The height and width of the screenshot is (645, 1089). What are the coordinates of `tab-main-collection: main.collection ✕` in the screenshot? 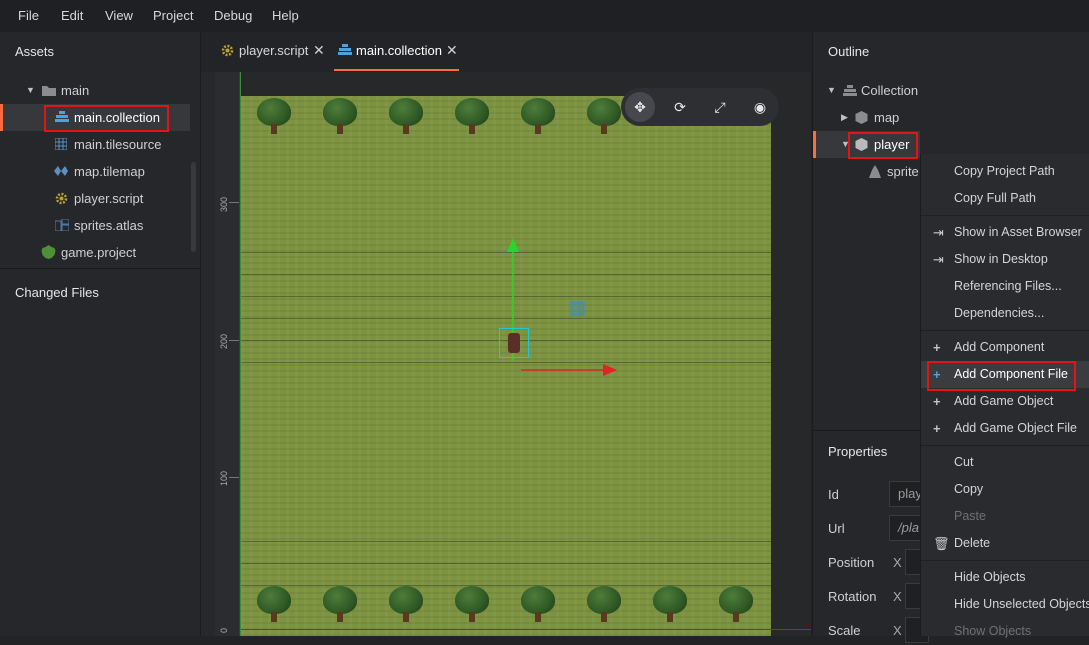 It's located at (400, 57).